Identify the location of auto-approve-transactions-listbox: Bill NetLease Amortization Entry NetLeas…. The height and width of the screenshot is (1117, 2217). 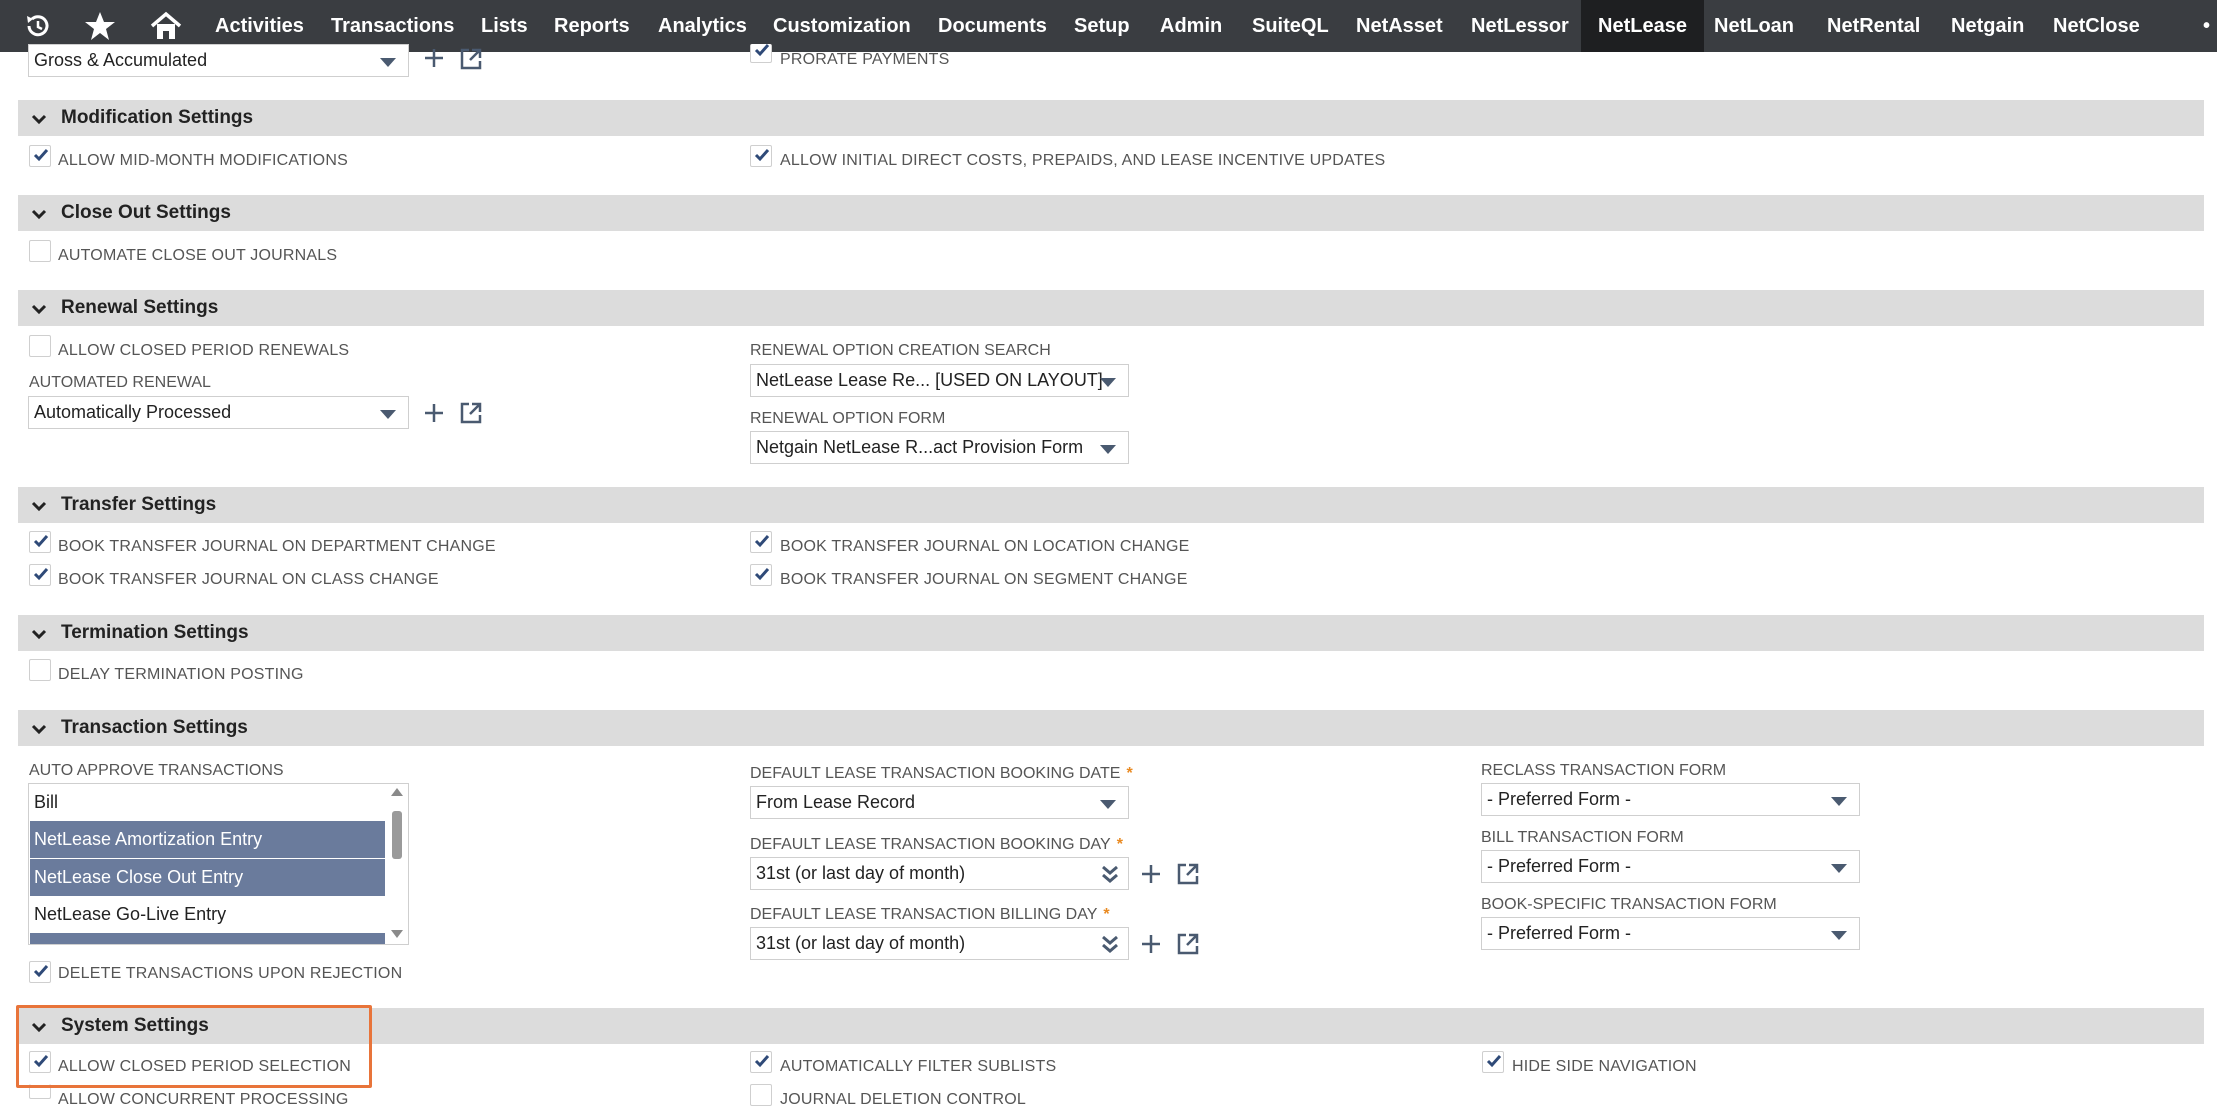
(218, 864).